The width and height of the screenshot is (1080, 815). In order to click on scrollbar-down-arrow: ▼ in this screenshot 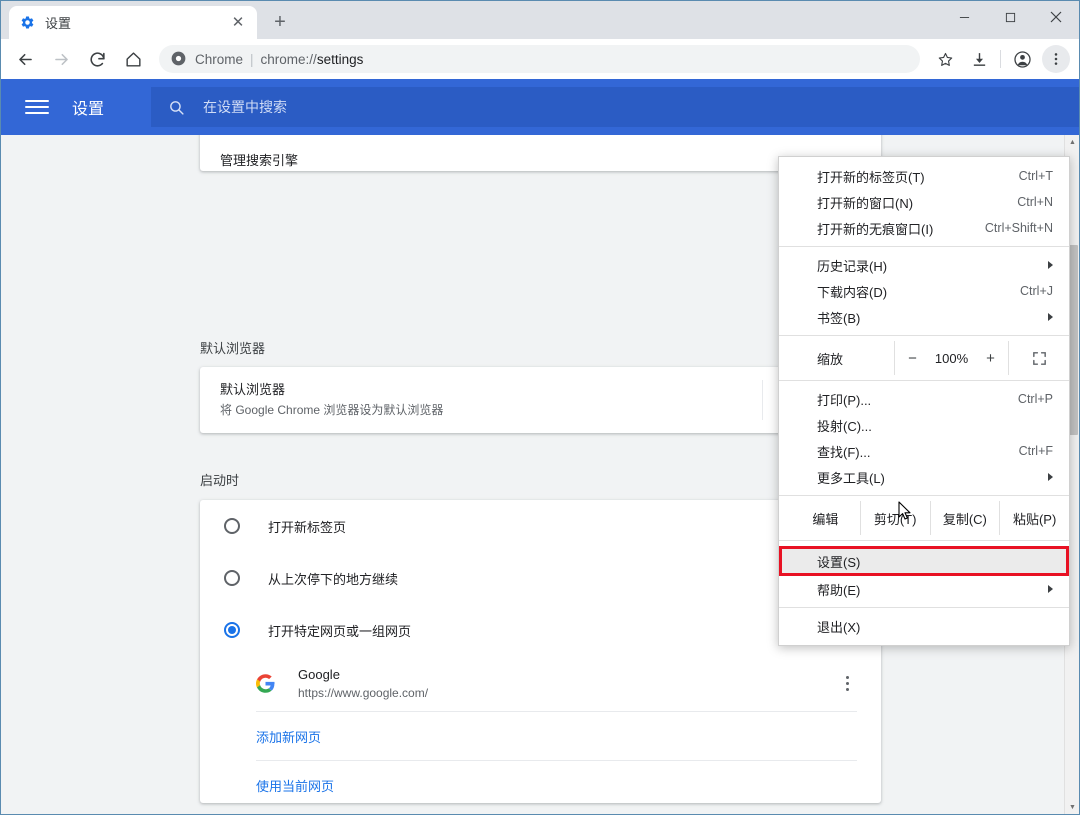, I will do `click(1072, 807)`.